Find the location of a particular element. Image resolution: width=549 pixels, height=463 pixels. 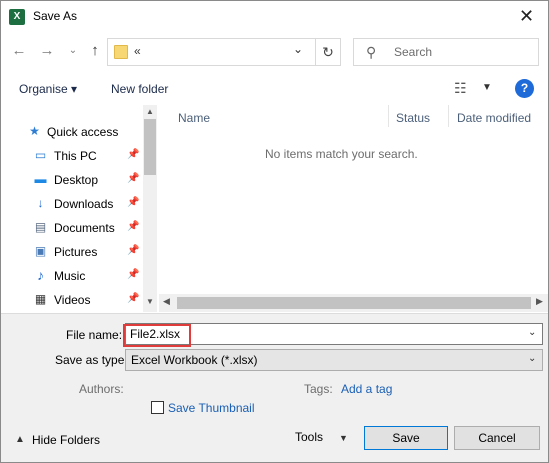

add-tag-link: Add a tag is located at coordinates (366, 389).